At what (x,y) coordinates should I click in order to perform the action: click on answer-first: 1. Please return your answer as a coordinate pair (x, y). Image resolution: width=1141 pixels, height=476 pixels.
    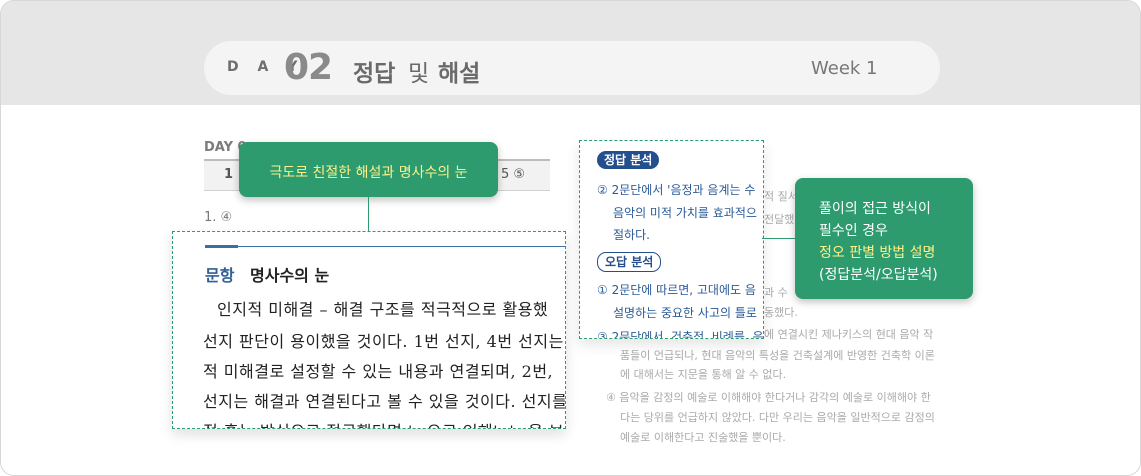
    Looking at the image, I should click on (229, 174).